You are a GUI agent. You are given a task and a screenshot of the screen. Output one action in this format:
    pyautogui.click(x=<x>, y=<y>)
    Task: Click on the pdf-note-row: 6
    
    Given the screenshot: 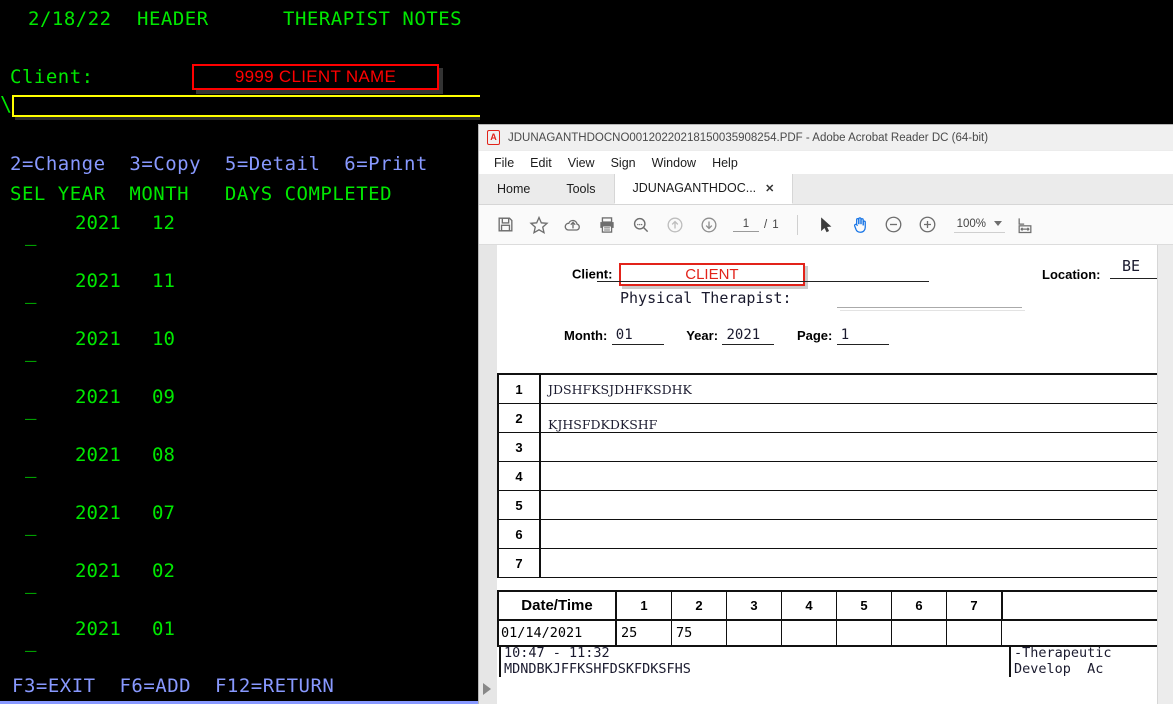 What is the action you would take?
    pyautogui.click(x=828, y=534)
    